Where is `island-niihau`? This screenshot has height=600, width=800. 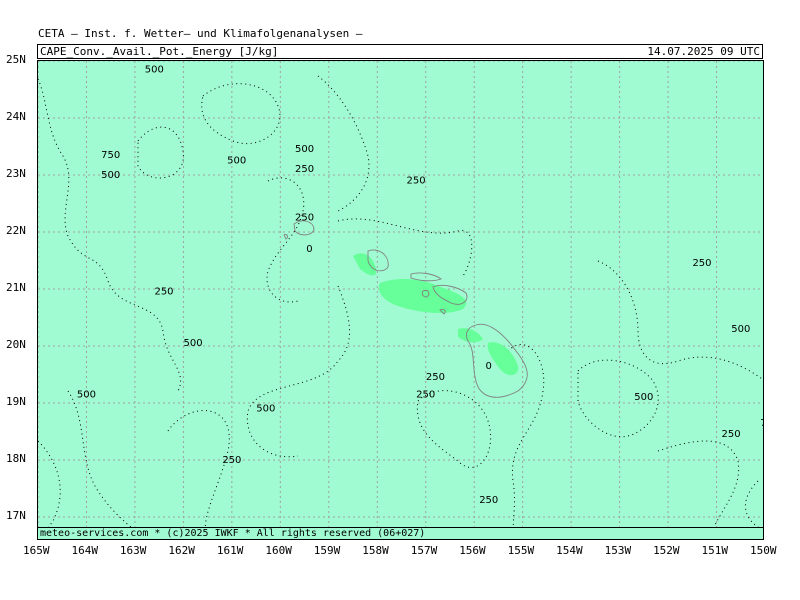
island-niihau is located at coordinates (285, 237).